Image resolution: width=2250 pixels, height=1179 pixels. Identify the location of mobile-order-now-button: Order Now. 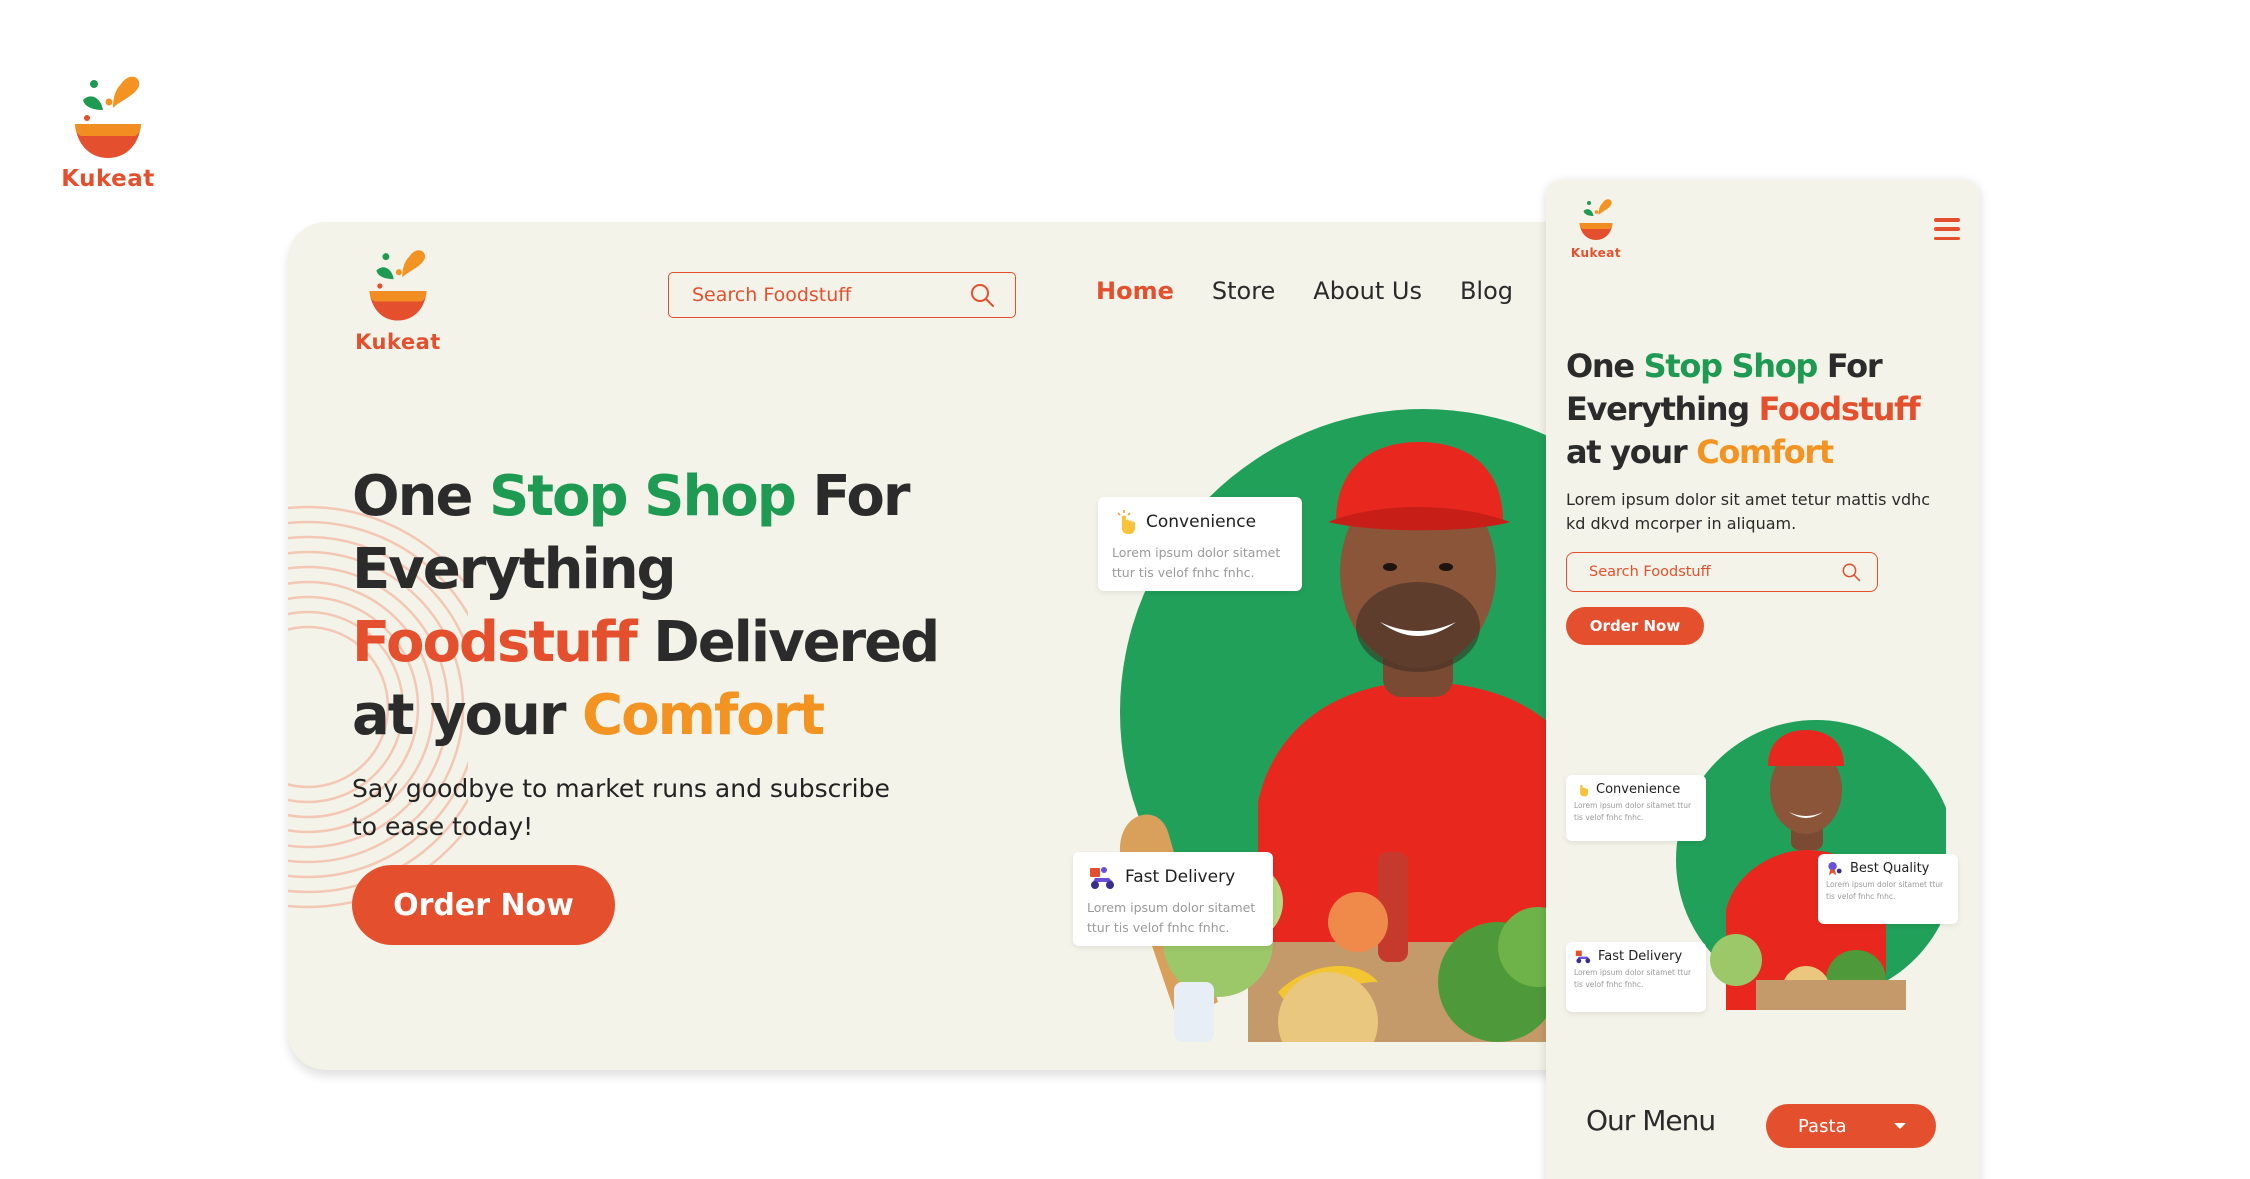
(1635, 626).